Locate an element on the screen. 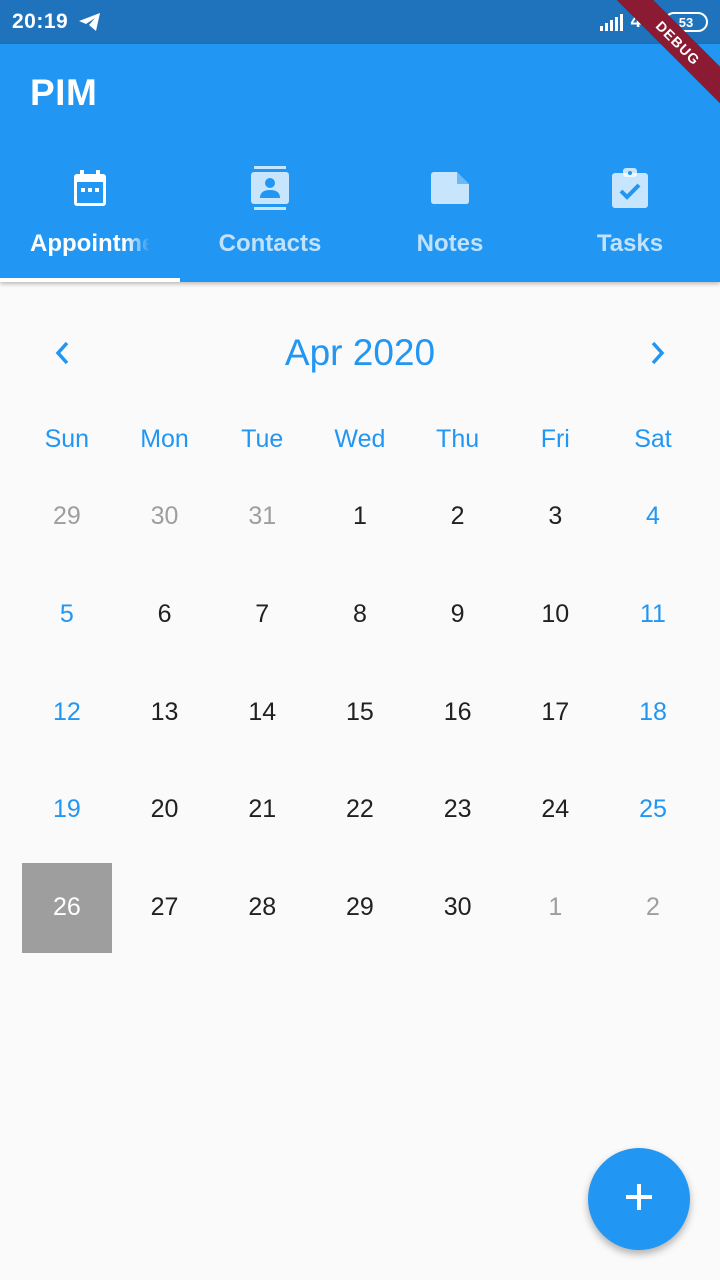 The width and height of the screenshot is (720, 1280). calendar-day: 28 is located at coordinates (262, 908).